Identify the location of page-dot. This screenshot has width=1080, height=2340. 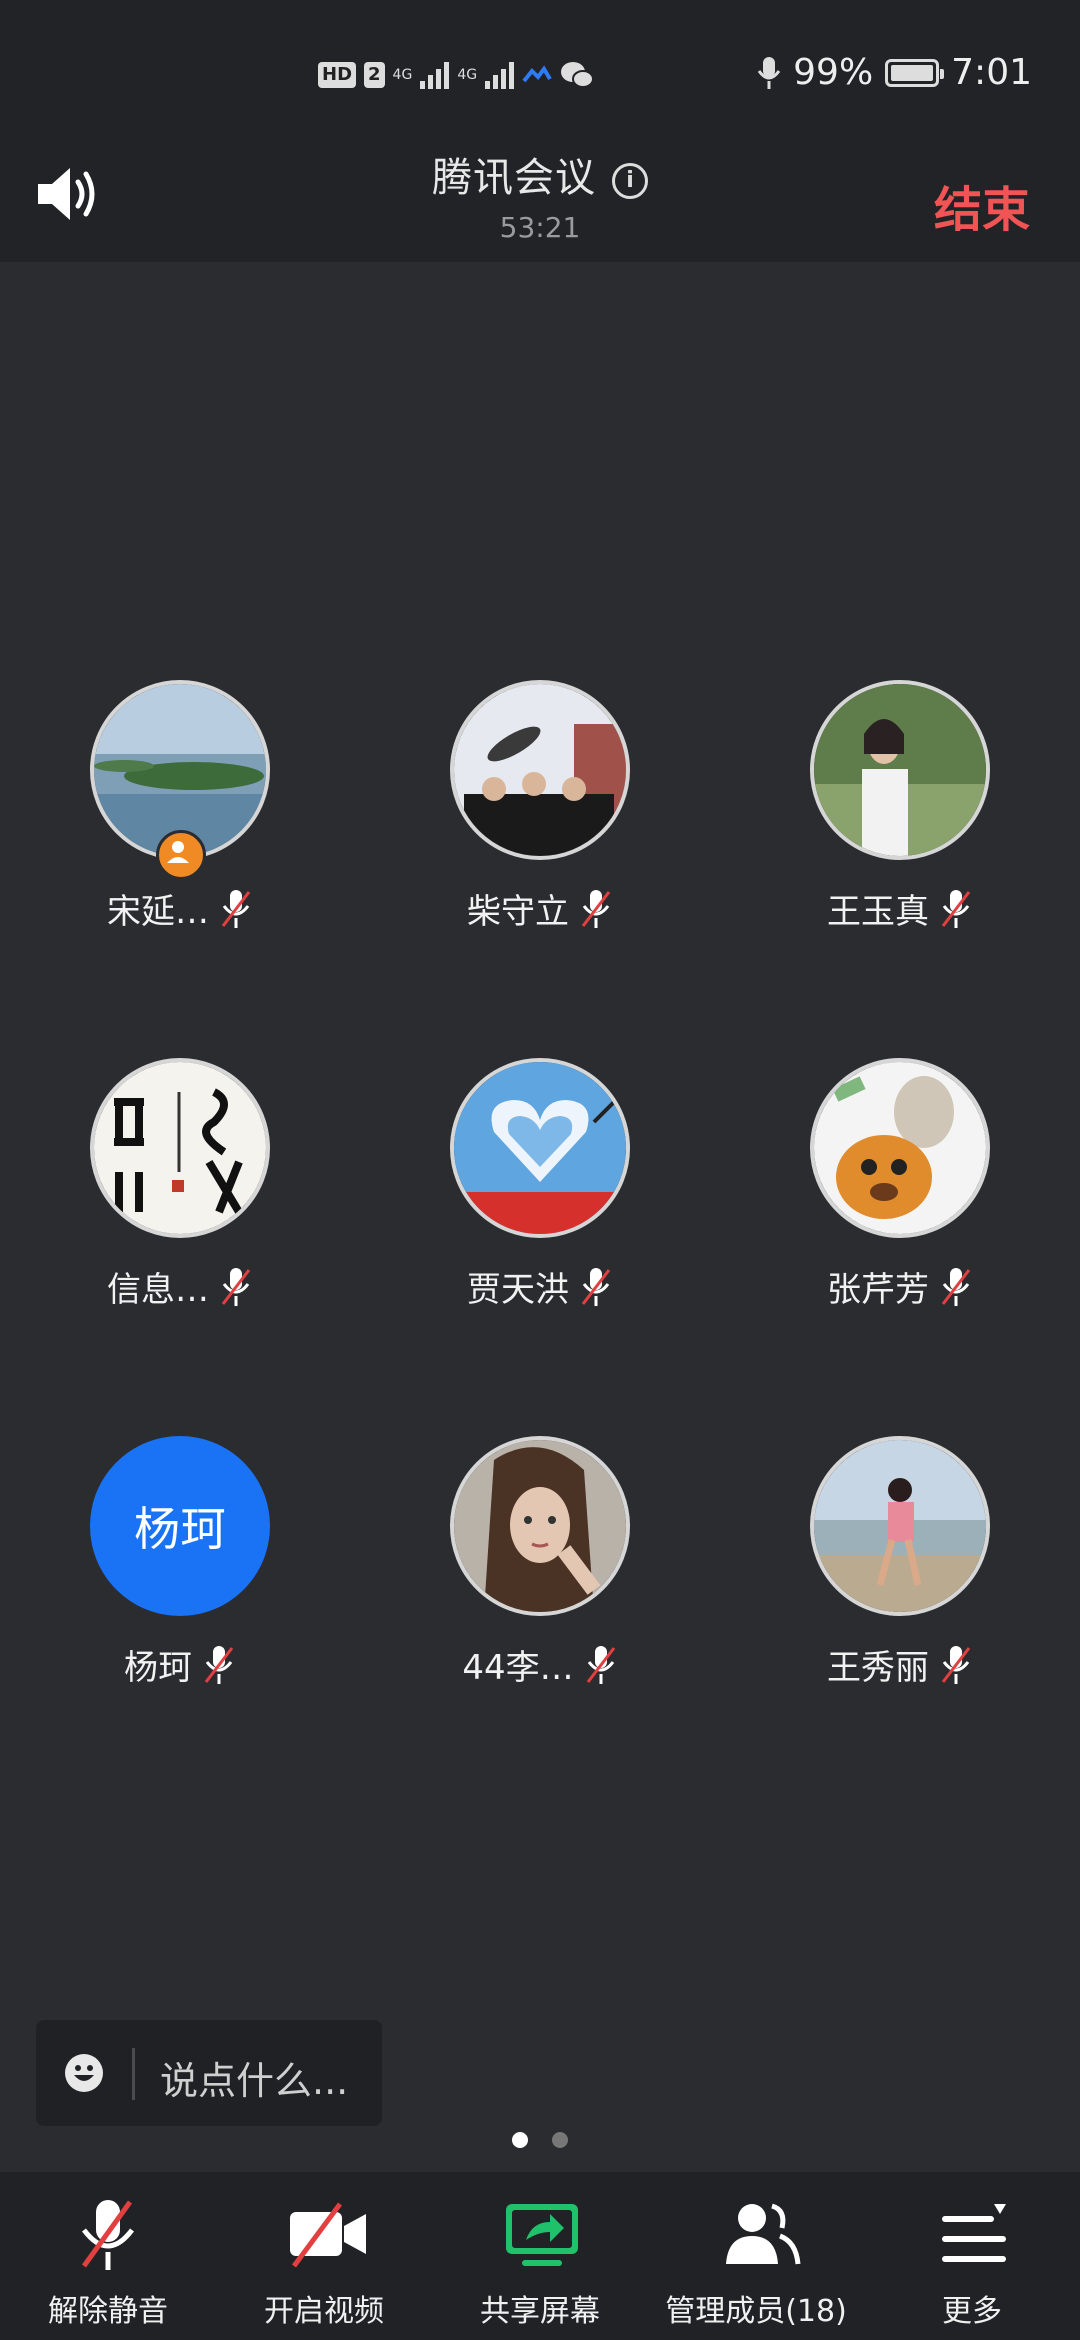
(560, 2140).